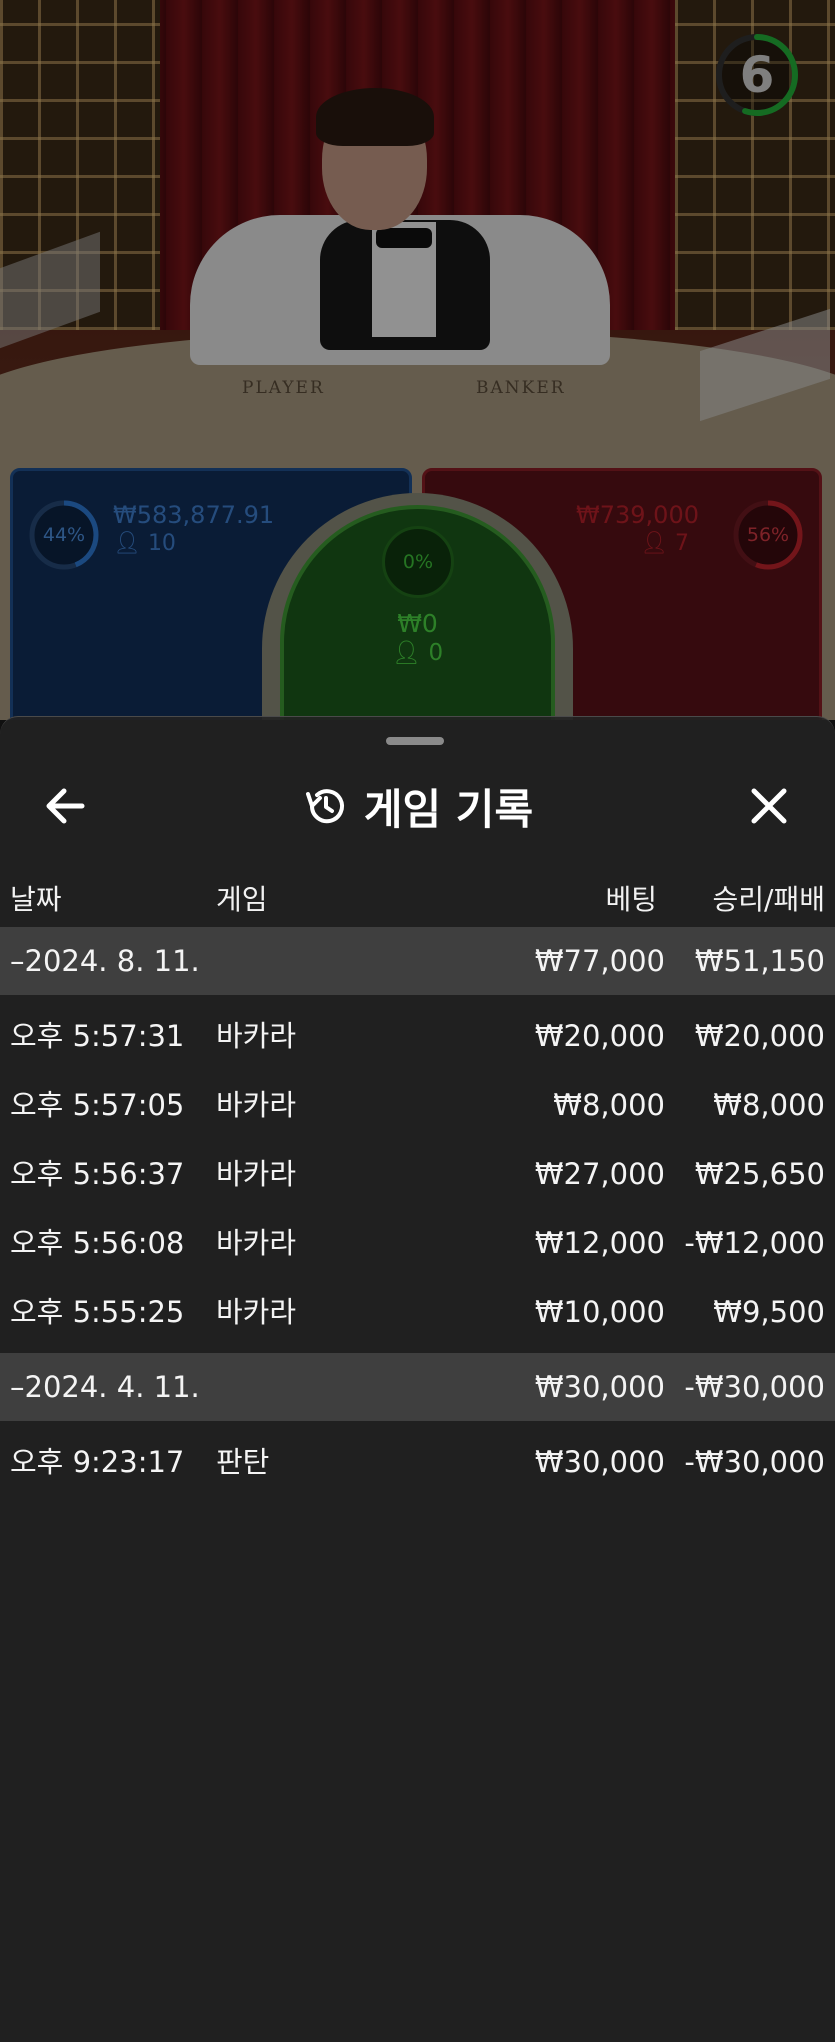  I want to click on row-result: -₩30,000, so click(754, 1462).